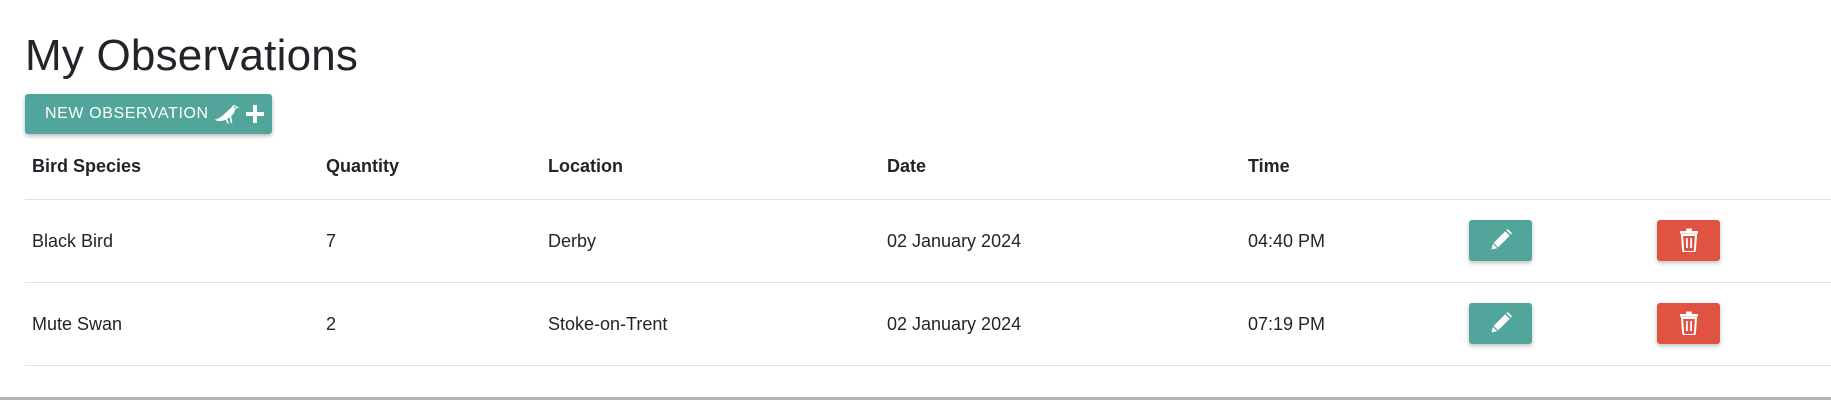 The height and width of the screenshot is (400, 1831). I want to click on cell-quantity: 2, so click(331, 323).